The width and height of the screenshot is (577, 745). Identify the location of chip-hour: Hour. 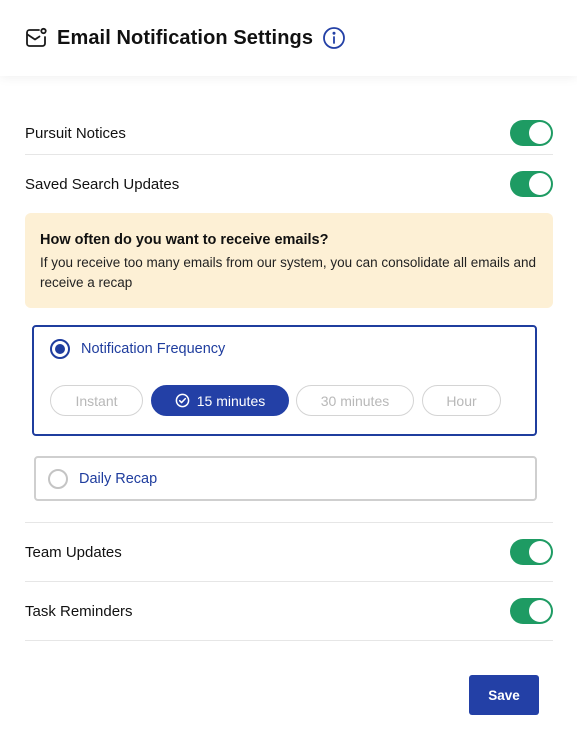
(461, 400).